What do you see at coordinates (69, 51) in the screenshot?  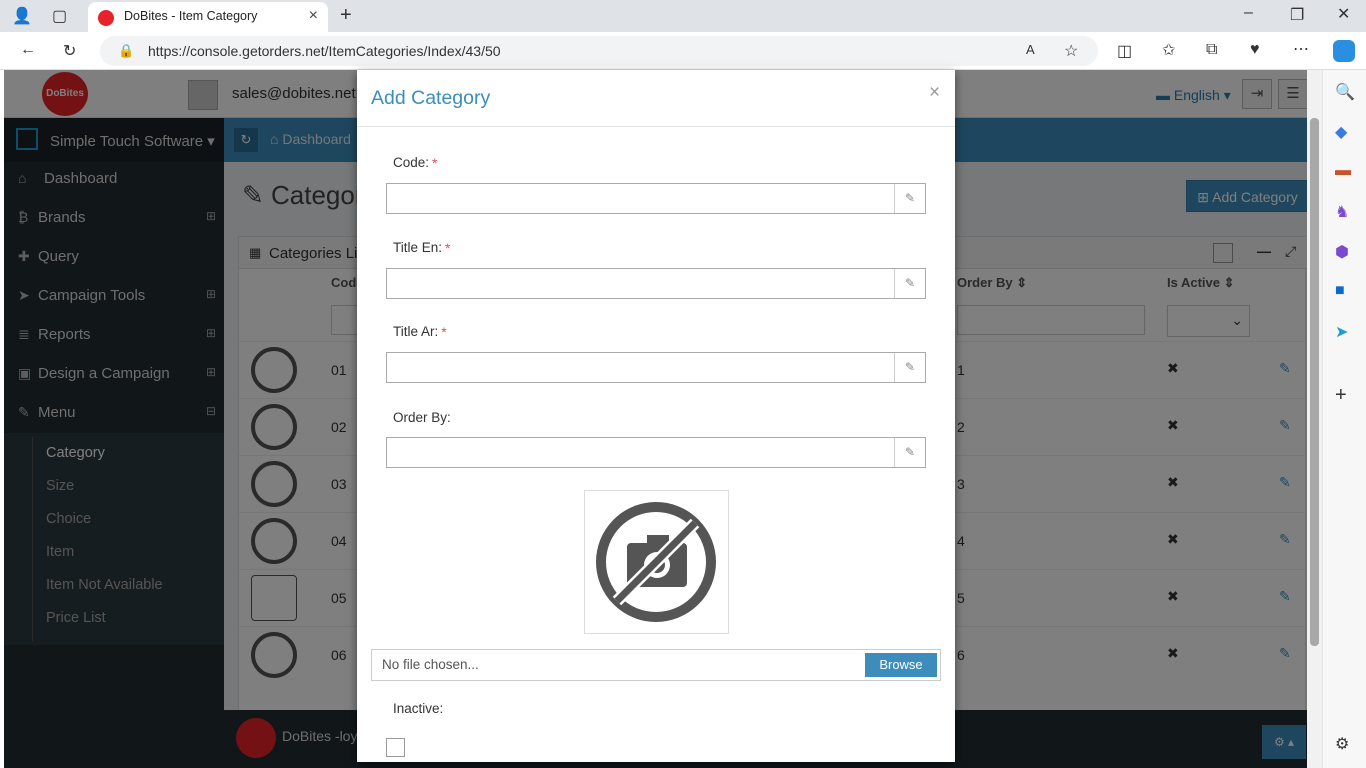 I see `refresh-icon: ↻` at bounding box center [69, 51].